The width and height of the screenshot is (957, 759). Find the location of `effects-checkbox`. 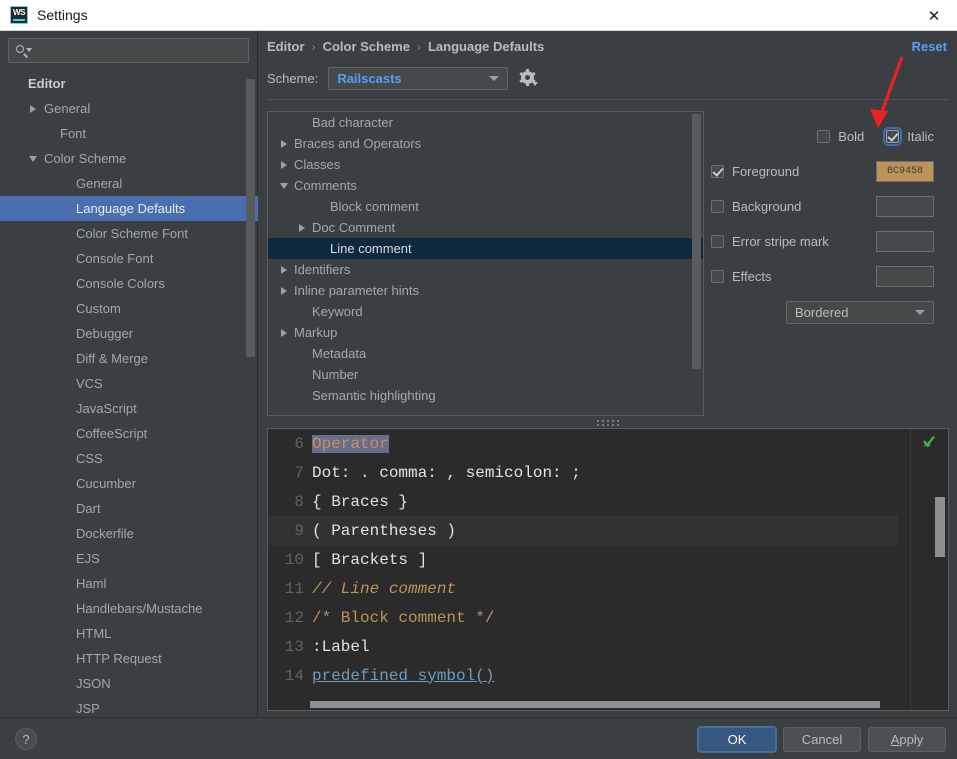

effects-checkbox is located at coordinates (717, 276).